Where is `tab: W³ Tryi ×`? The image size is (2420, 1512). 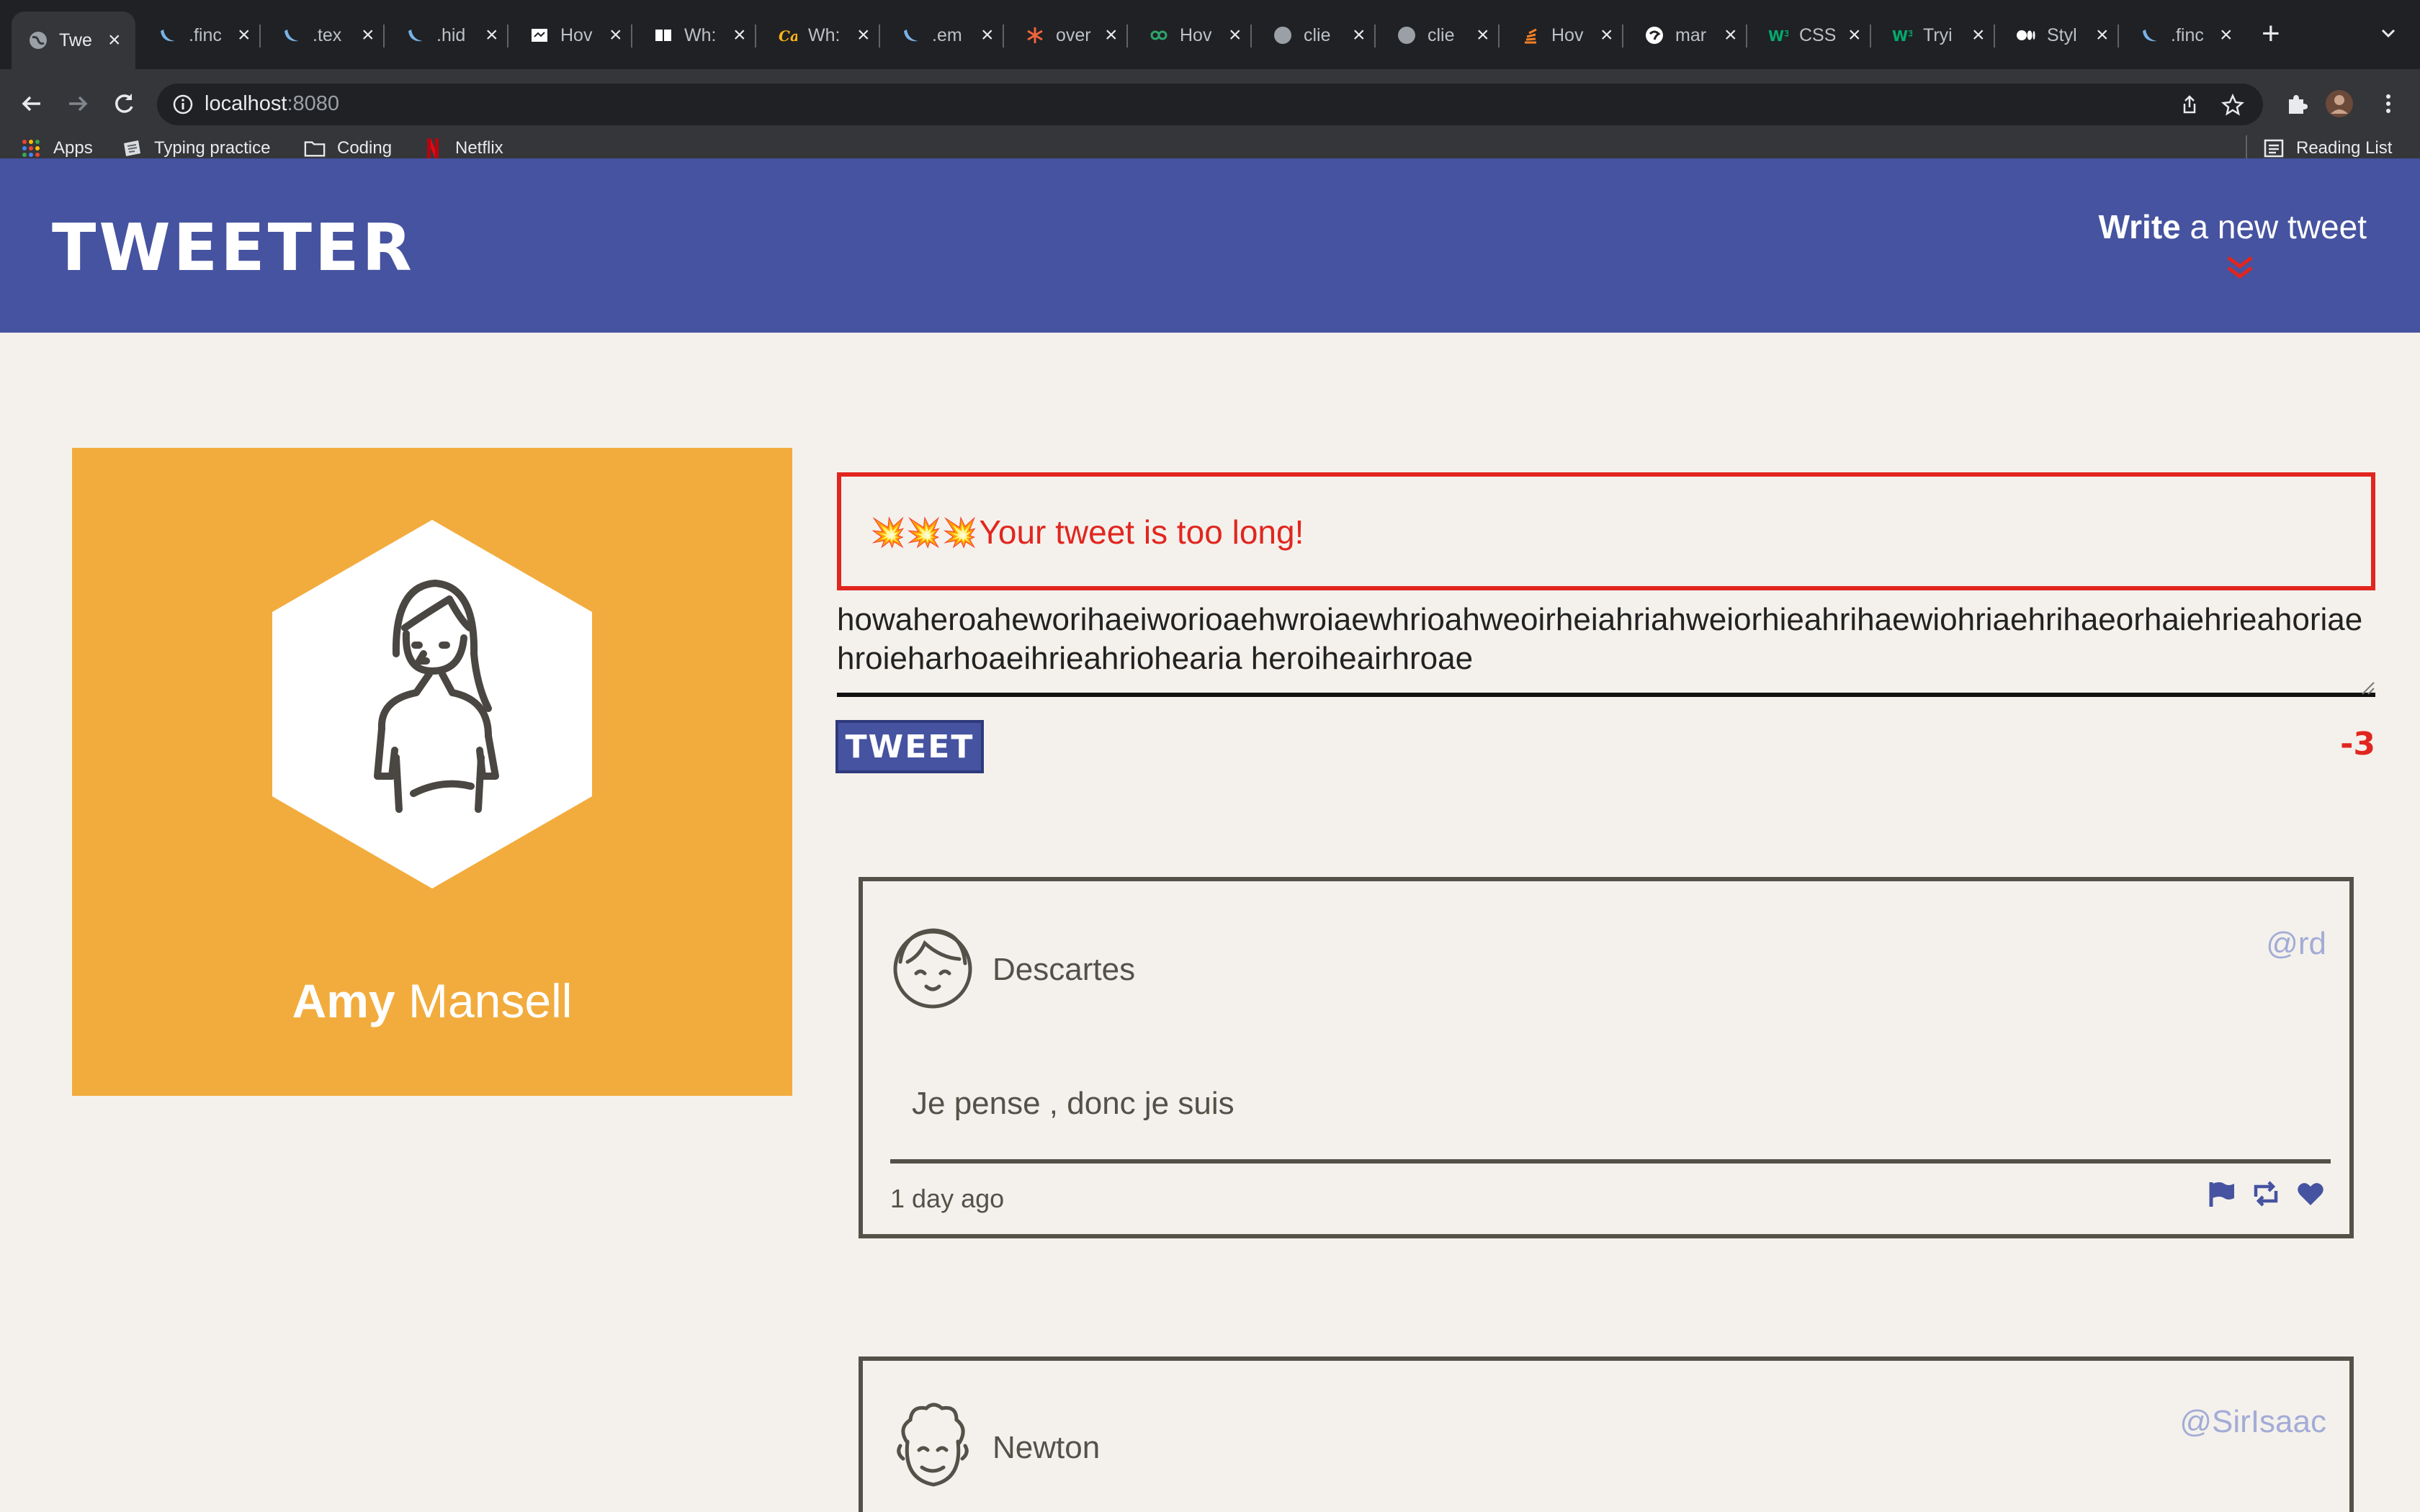 tab: W³ Tryi × is located at coordinates (1935, 35).